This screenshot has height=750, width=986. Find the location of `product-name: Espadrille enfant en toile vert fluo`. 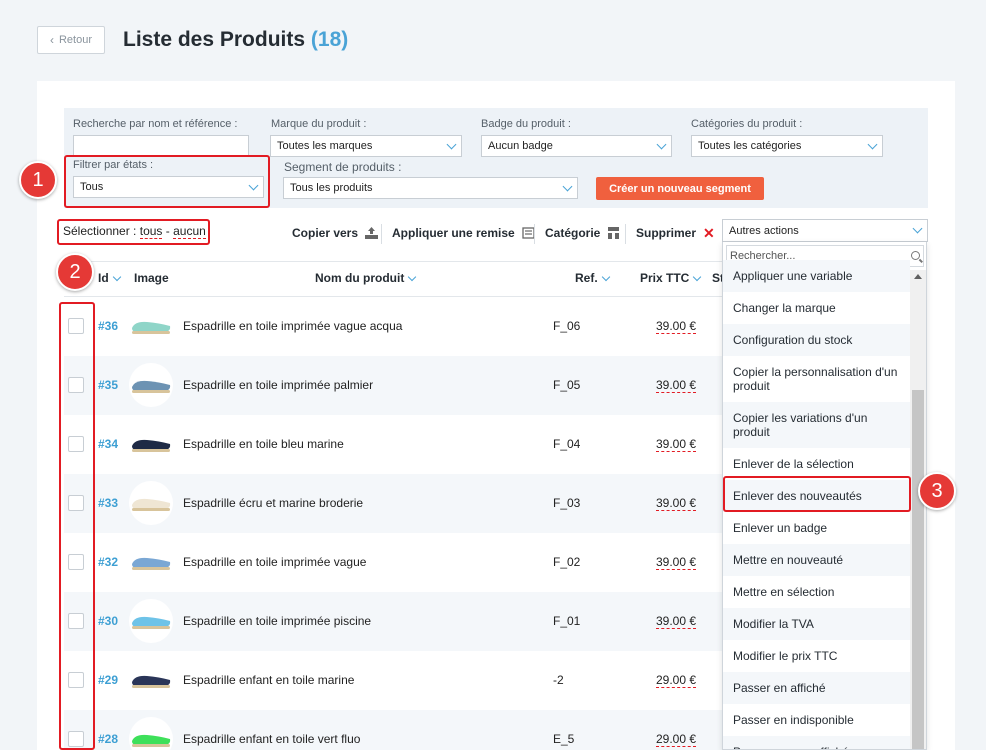

product-name: Espadrille enfant en toile vert fluo is located at coordinates (271, 739).